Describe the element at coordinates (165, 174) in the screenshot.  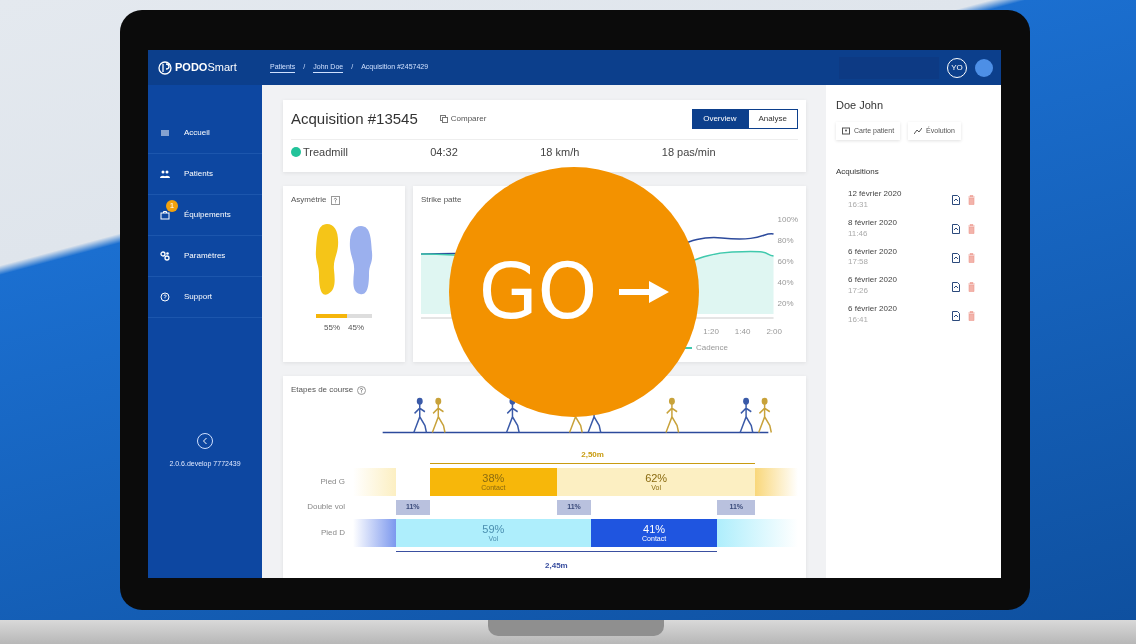
I see `people-icon` at that location.